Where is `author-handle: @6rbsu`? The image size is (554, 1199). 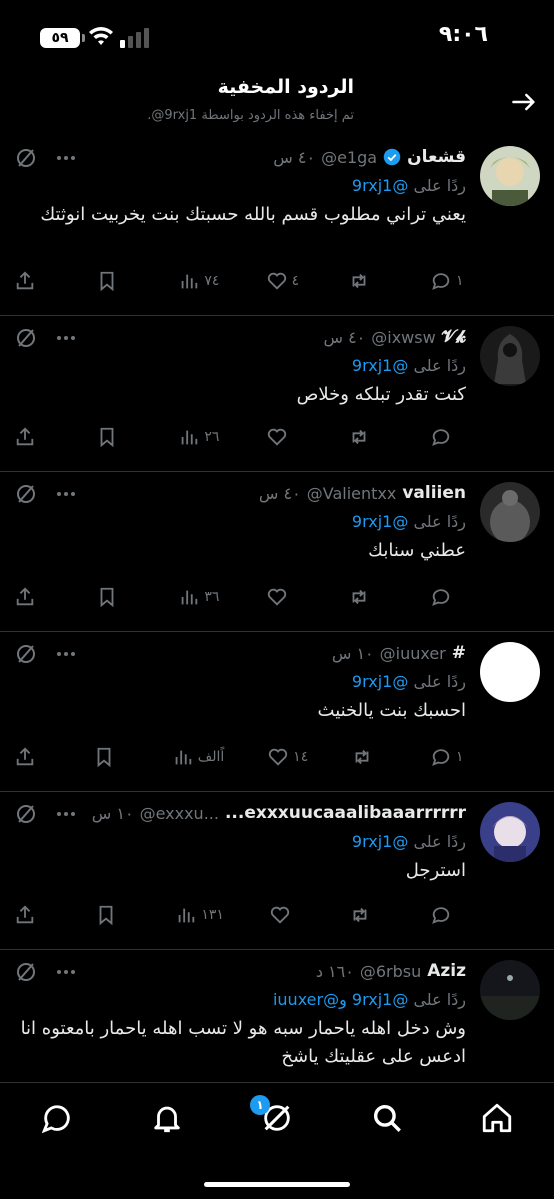
author-handle: @6rbsu is located at coordinates (390, 971).